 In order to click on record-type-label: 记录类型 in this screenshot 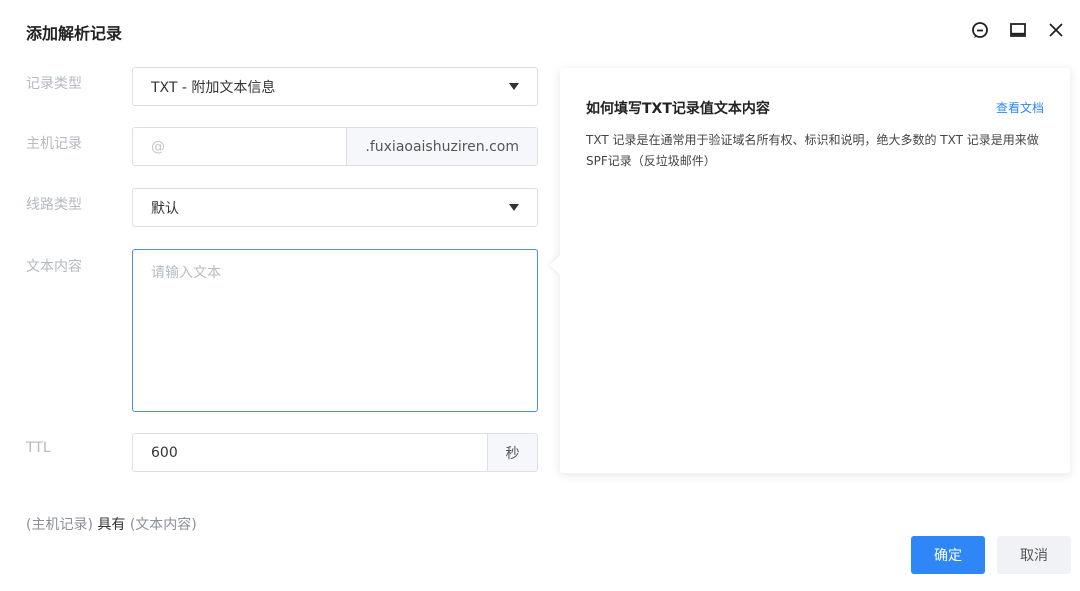, I will do `click(54, 84)`.